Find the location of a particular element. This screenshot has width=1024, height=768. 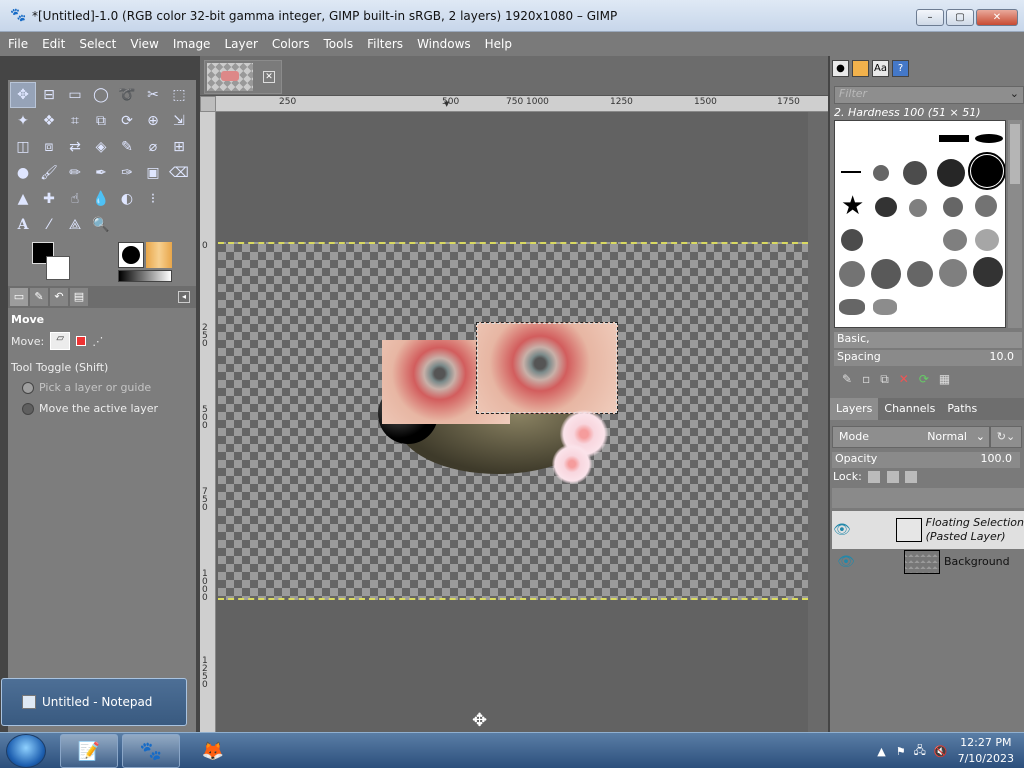

configure-tab-icon: ◂ is located at coordinates (184, 297).